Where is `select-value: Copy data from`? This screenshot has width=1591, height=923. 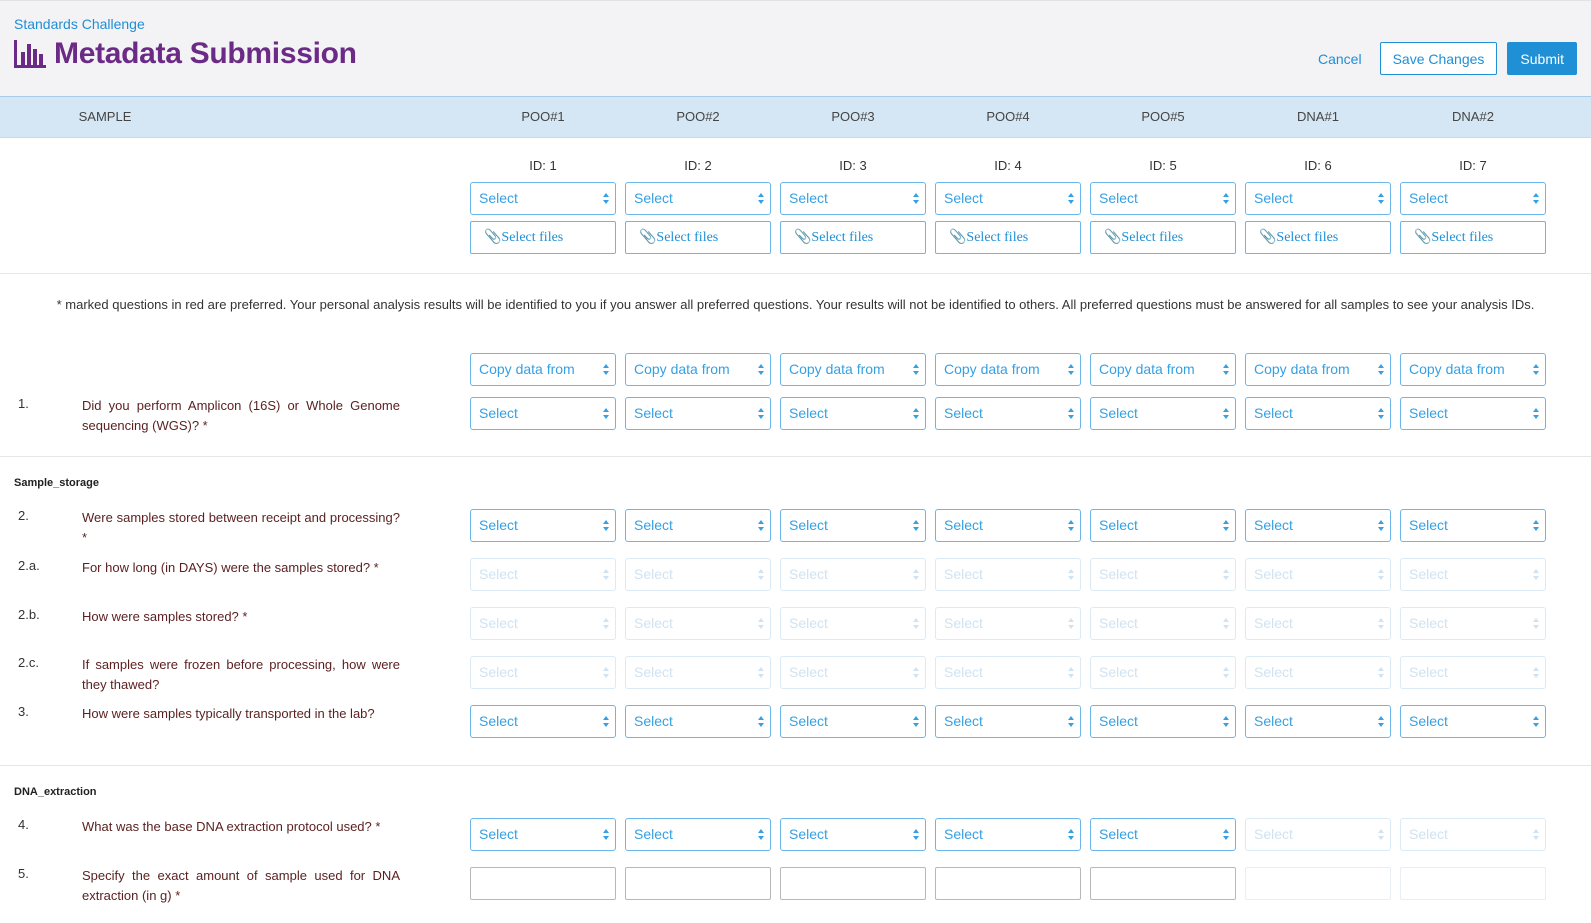 select-value: Copy data from is located at coordinates (682, 369).